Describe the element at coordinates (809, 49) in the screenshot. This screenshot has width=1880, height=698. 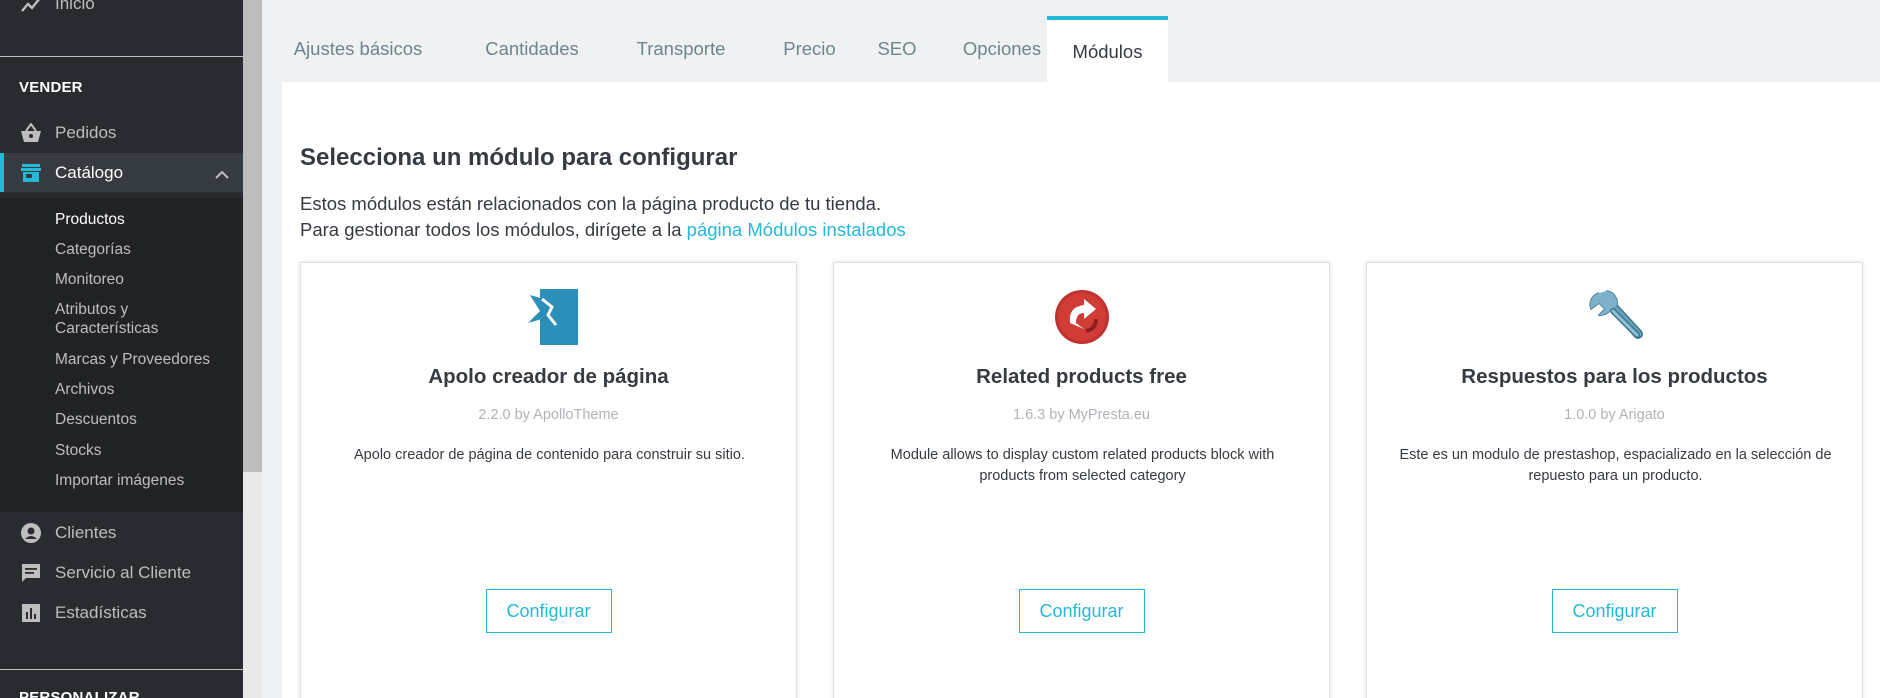
I see `tab-precio: Precio` at that location.